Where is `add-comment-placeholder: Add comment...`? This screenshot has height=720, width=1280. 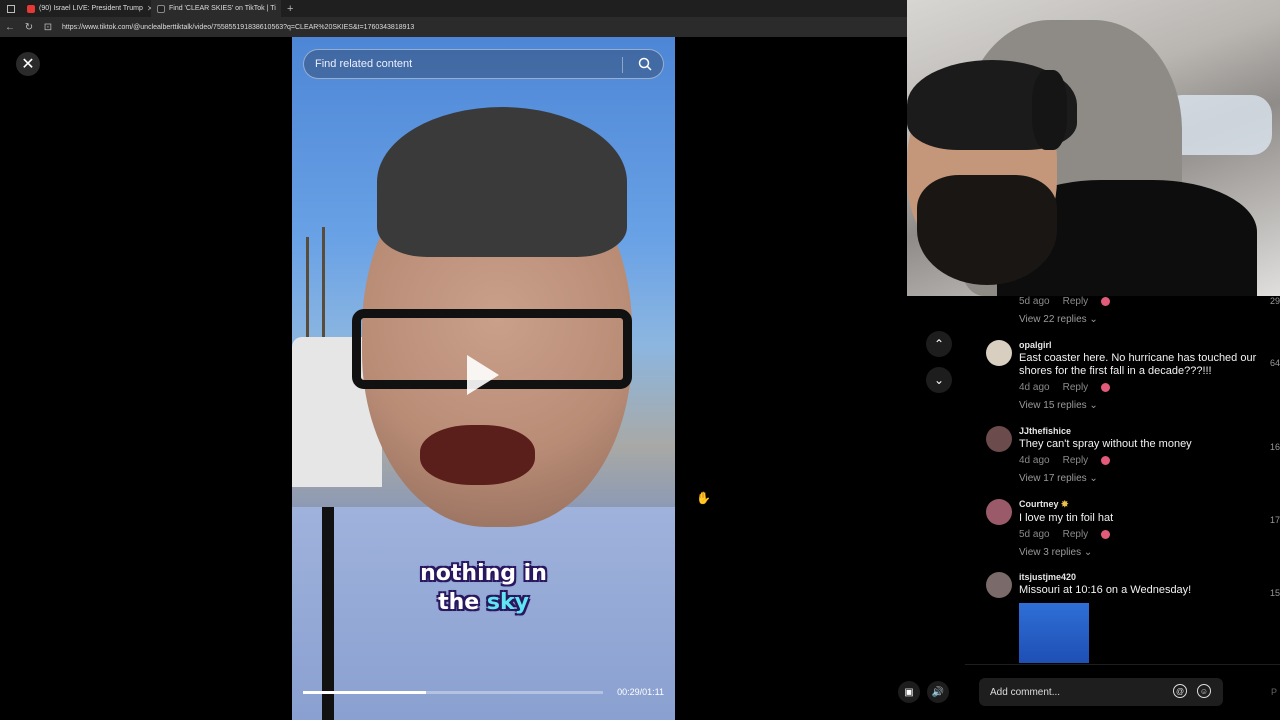
add-comment-placeholder: Add comment... is located at coordinates (1025, 692).